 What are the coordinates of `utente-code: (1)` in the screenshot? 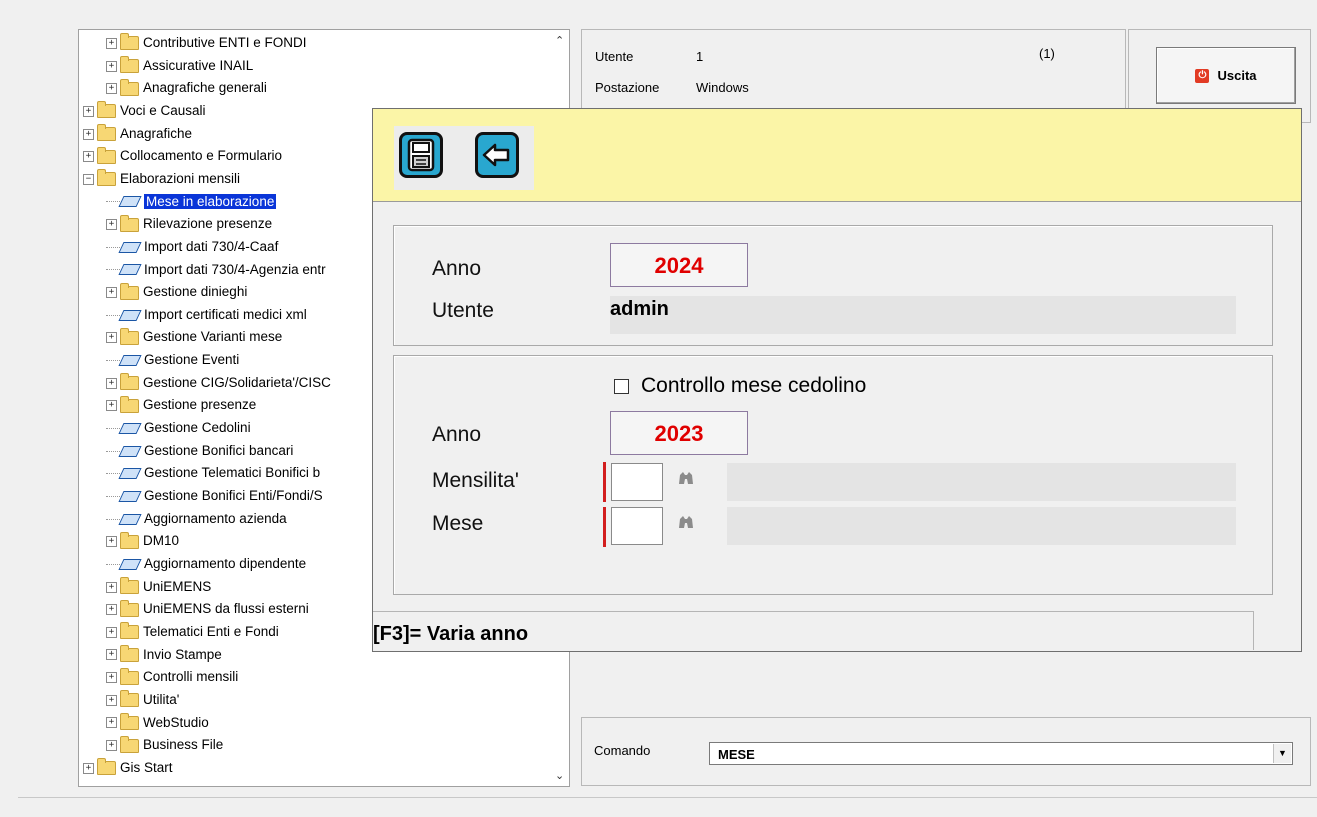 It's located at (1047, 53).